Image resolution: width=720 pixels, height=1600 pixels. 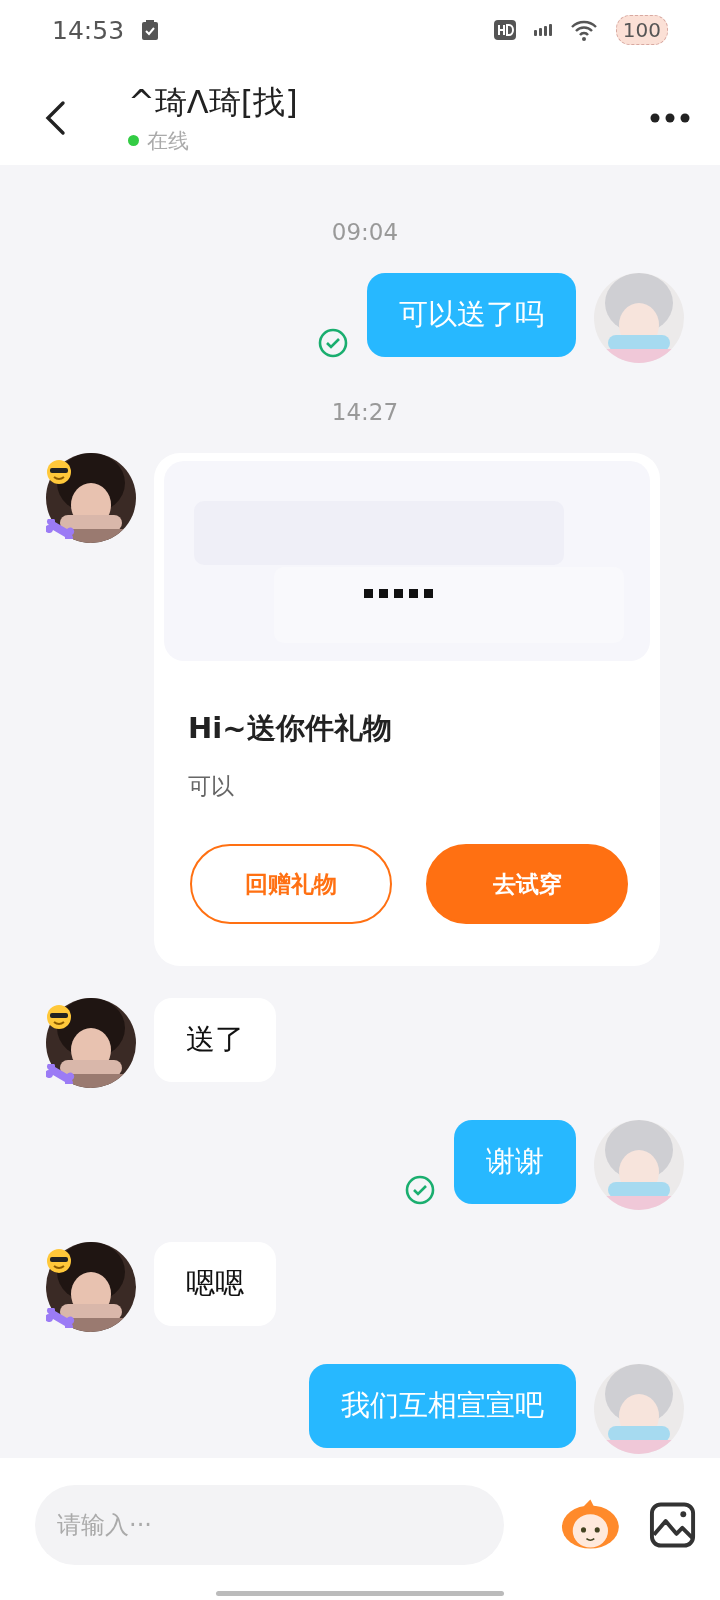 I want to click on message-bubble: 送了, so click(x=215, y=1040).